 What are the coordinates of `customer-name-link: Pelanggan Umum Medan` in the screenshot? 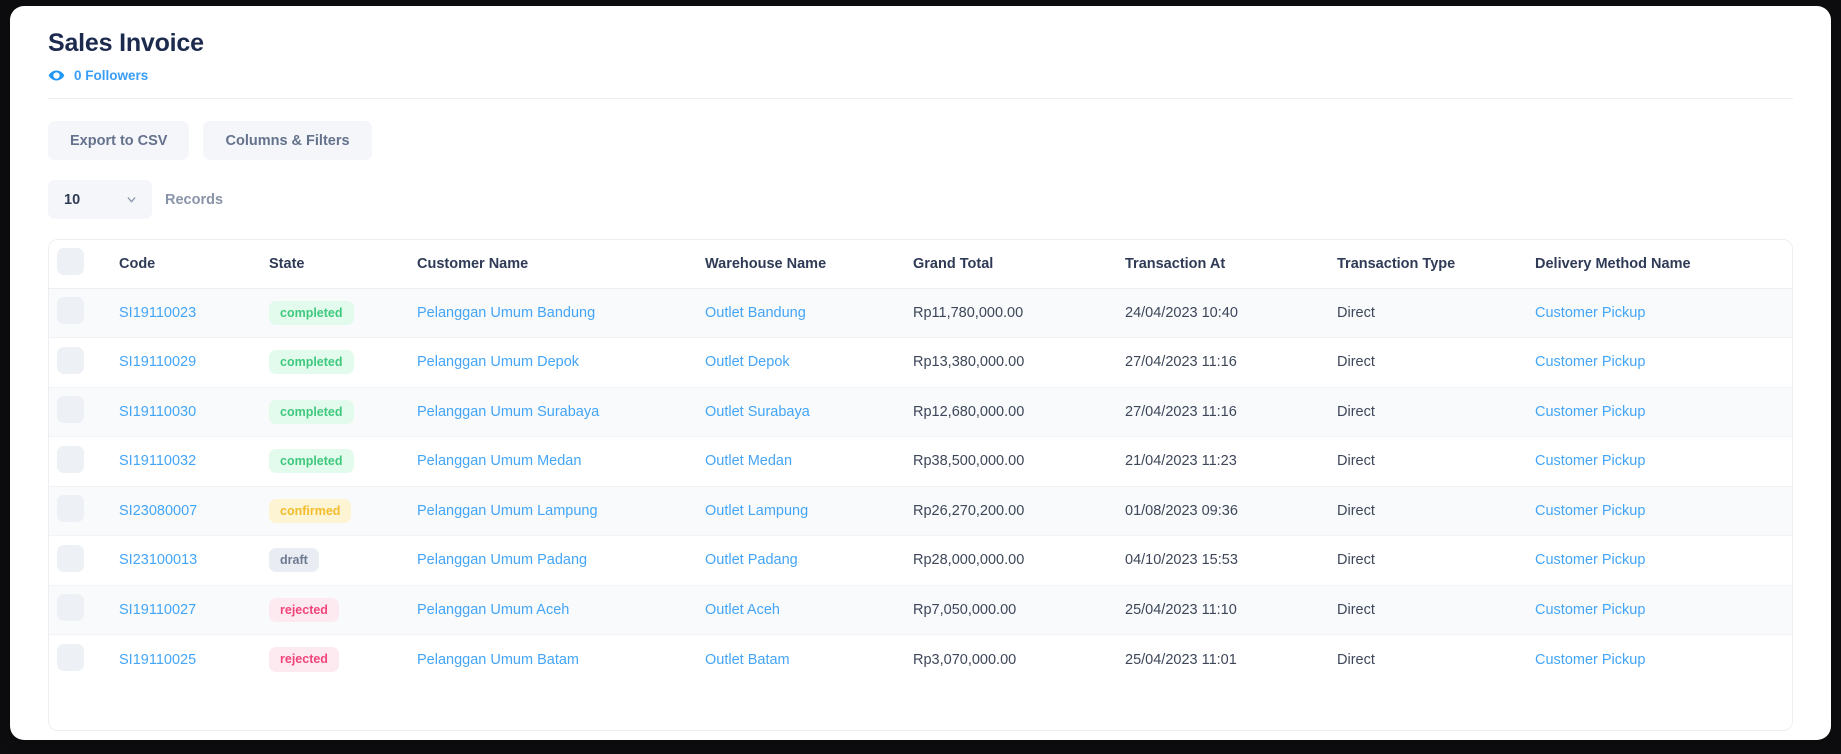 It's located at (499, 461).